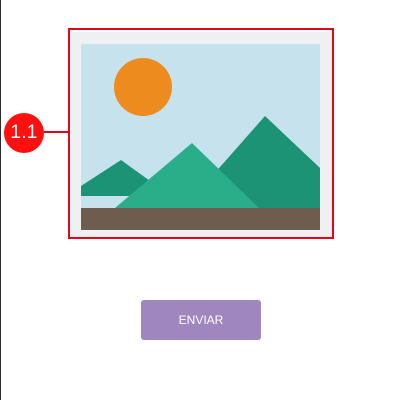 This screenshot has width=400, height=400. Describe the element at coordinates (56, 132) in the screenshot. I see `annotation-connector` at that location.